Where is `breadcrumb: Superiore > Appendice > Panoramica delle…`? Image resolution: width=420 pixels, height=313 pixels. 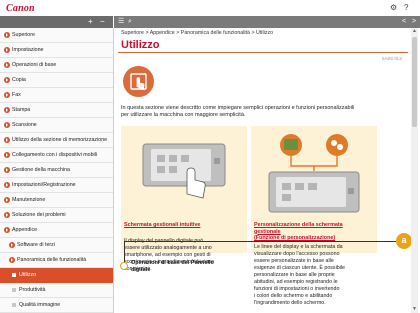
breadcrumb: Superiore > Appendice > Panoramica delle… is located at coordinates (197, 33).